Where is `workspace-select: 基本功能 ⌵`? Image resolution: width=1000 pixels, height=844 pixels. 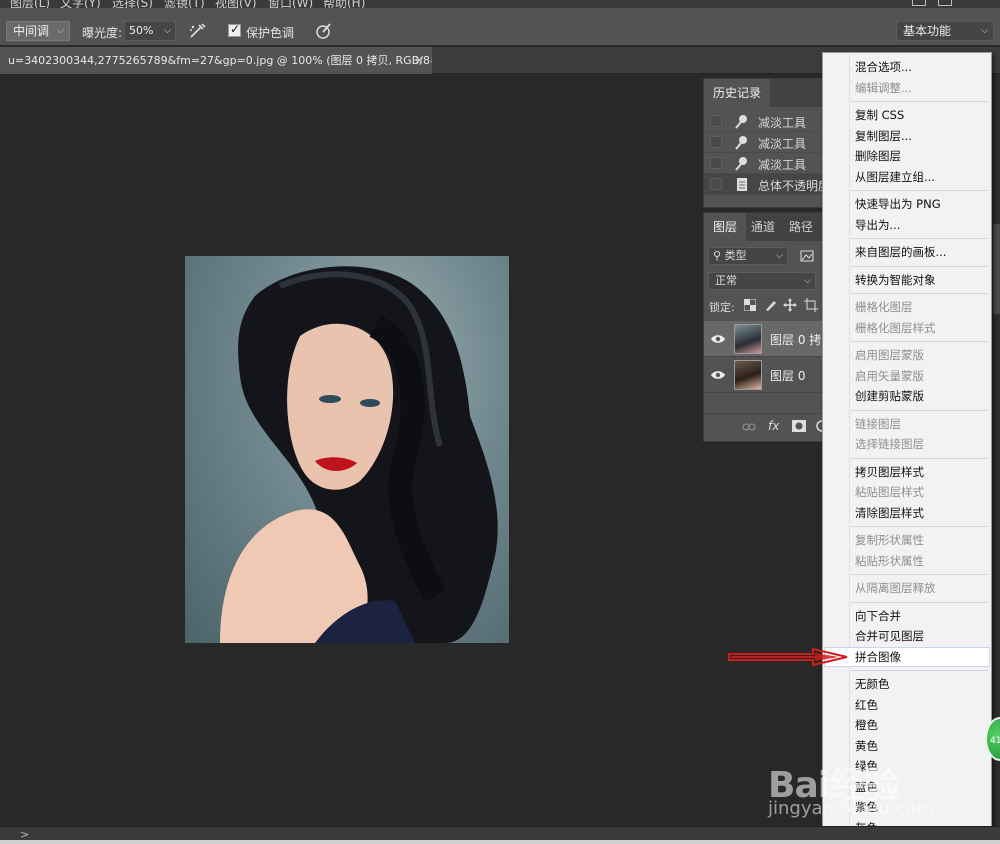
workspace-select: 基本功能 ⌵ is located at coordinates (945, 31).